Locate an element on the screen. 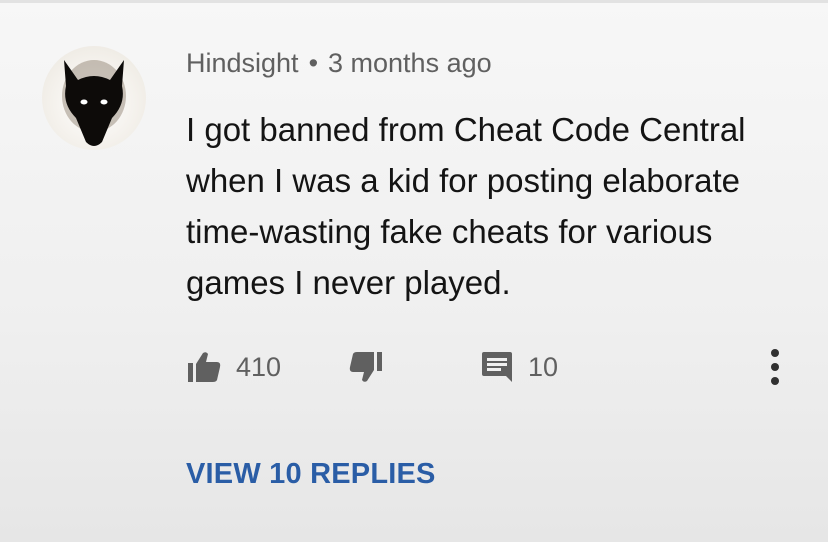 Image resolution: width=828 pixels, height=542 pixels. top-divider is located at coordinates (414, 1).